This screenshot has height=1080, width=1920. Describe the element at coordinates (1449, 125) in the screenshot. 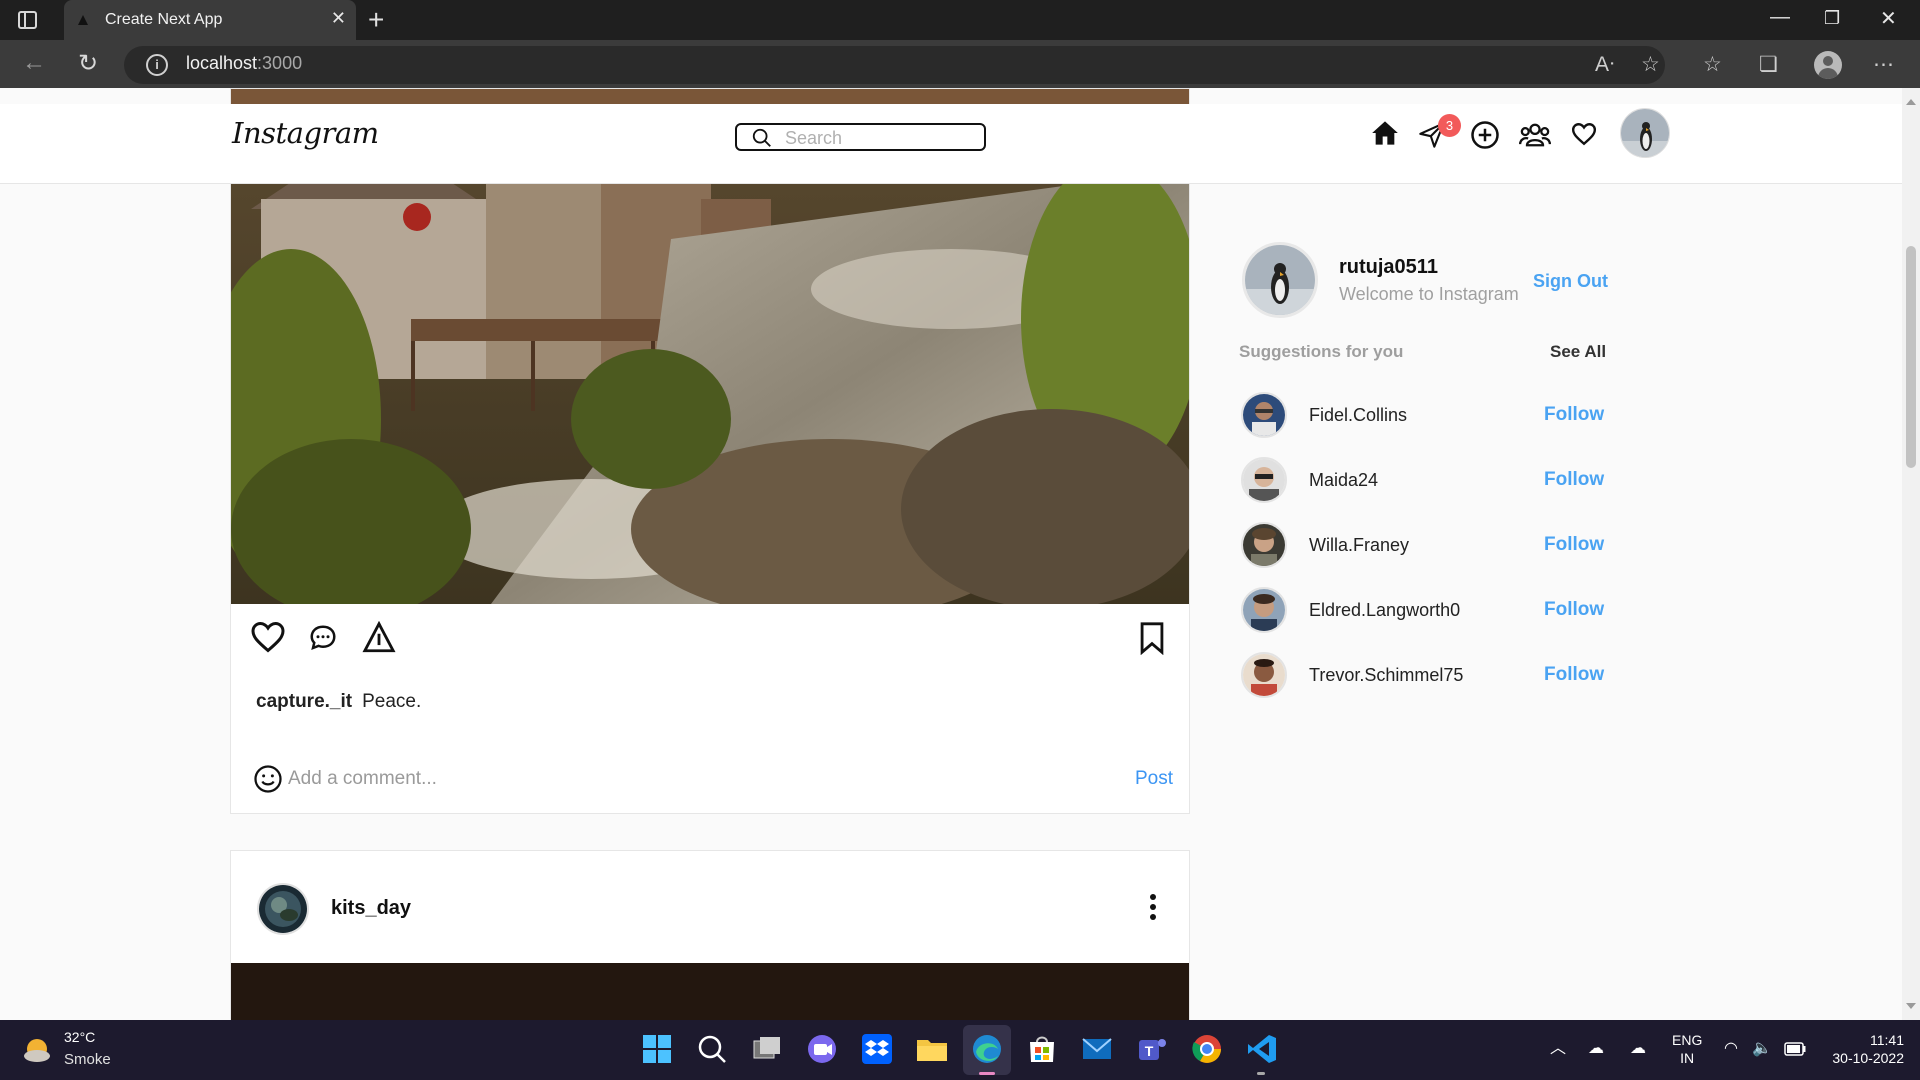

I see `notification-badge: 3` at that location.